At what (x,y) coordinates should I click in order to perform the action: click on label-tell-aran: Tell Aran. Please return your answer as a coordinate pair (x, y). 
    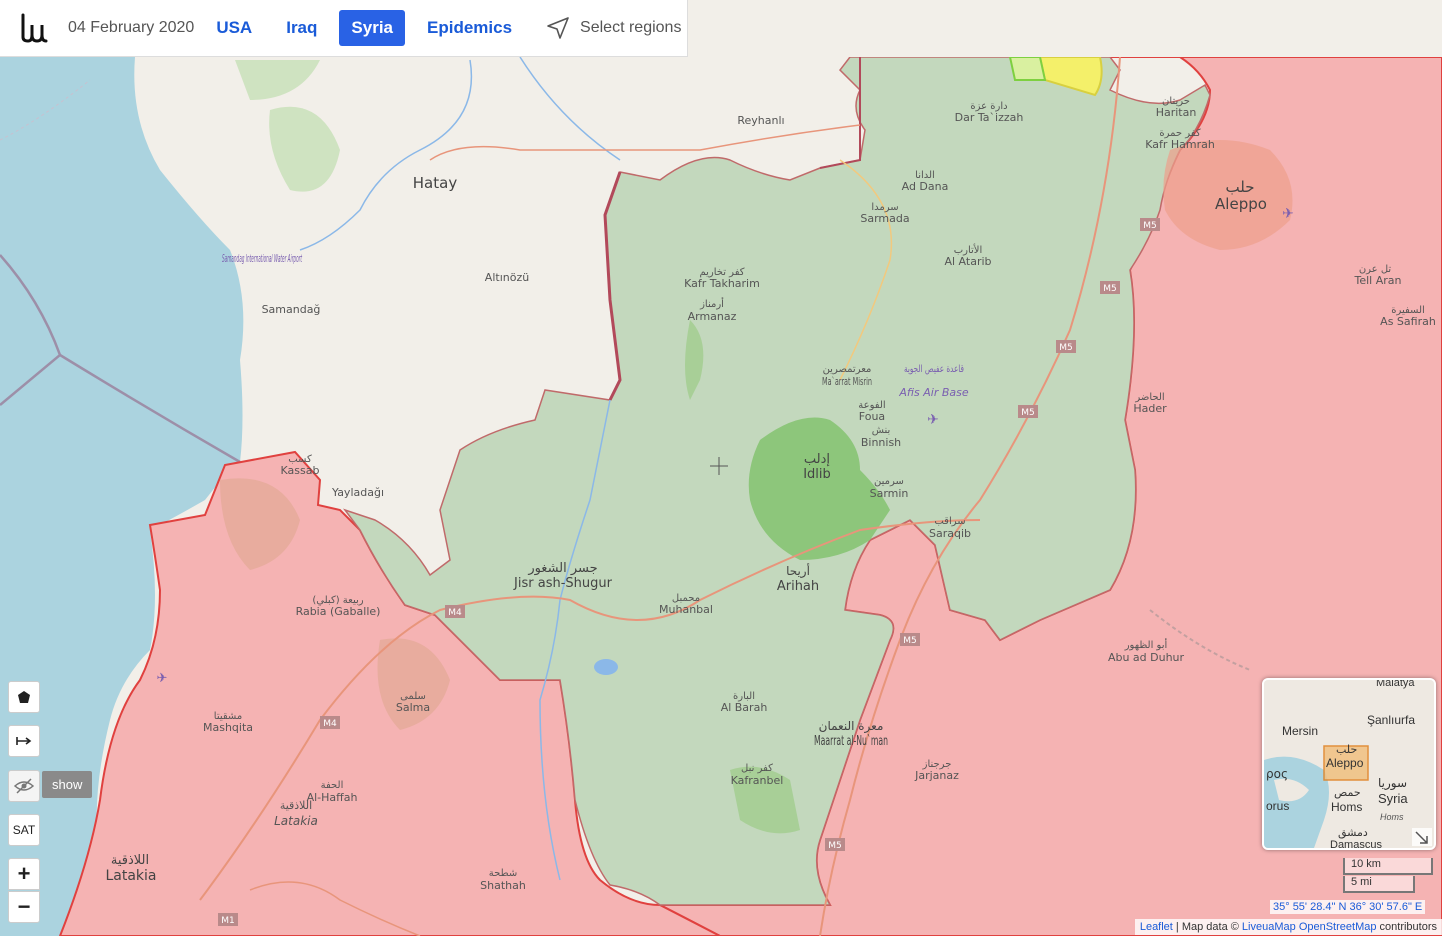
    Looking at the image, I should click on (1378, 280).